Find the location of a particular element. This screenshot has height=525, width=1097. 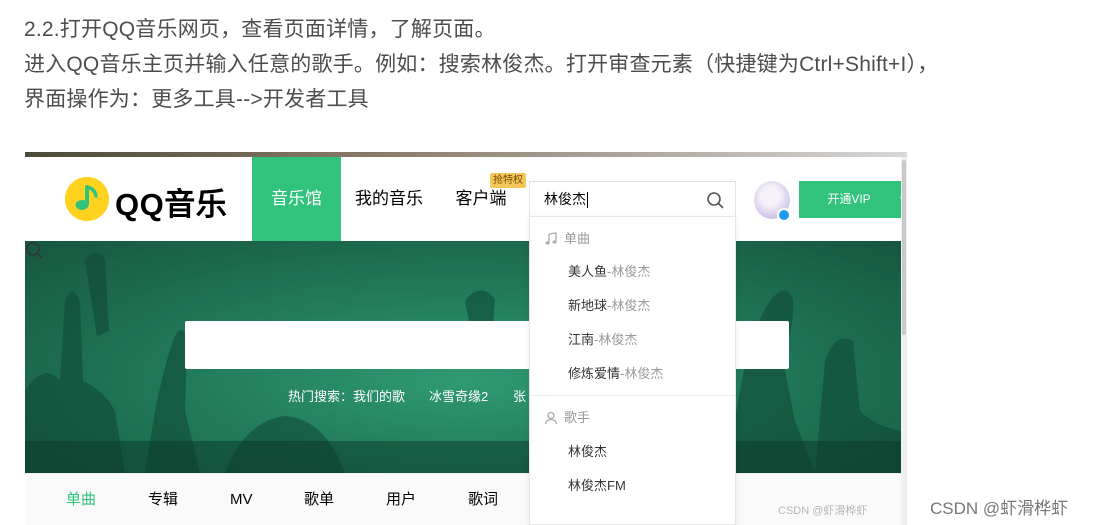

qq-music-logo-icon is located at coordinates (87, 199).